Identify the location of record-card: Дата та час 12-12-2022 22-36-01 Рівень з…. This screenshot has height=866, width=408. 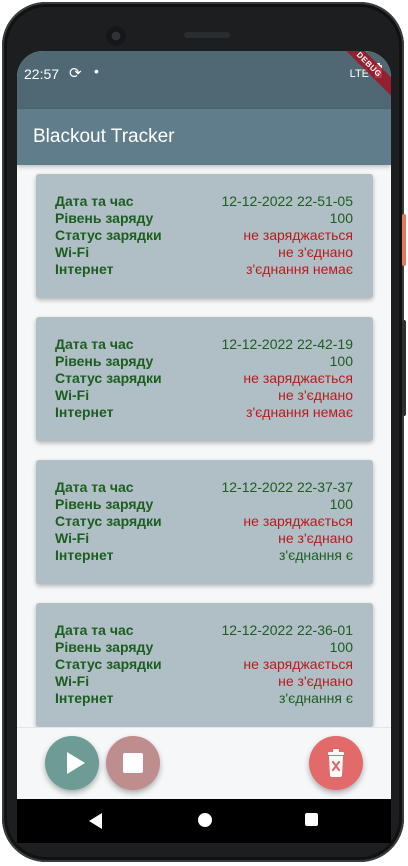
(204, 665).